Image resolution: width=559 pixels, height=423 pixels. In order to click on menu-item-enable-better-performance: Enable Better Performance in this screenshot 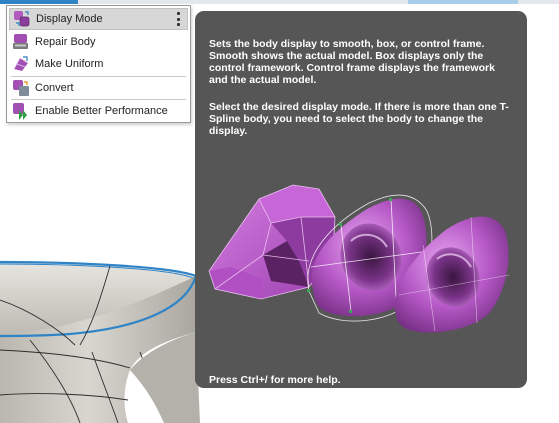, I will do `click(98, 111)`.